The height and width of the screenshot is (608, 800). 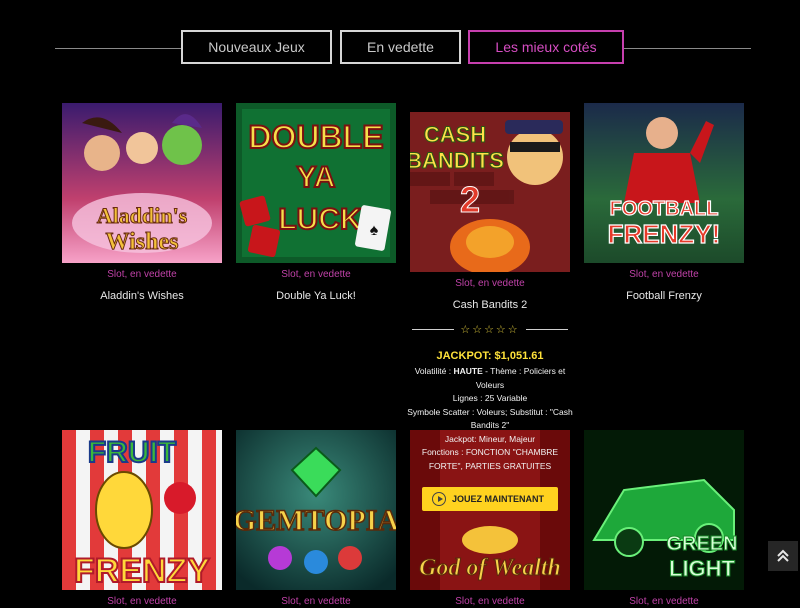 I want to click on game-card-gemtopia: GEMTOPIA Slot, en vedette, so click(x=316, y=519).